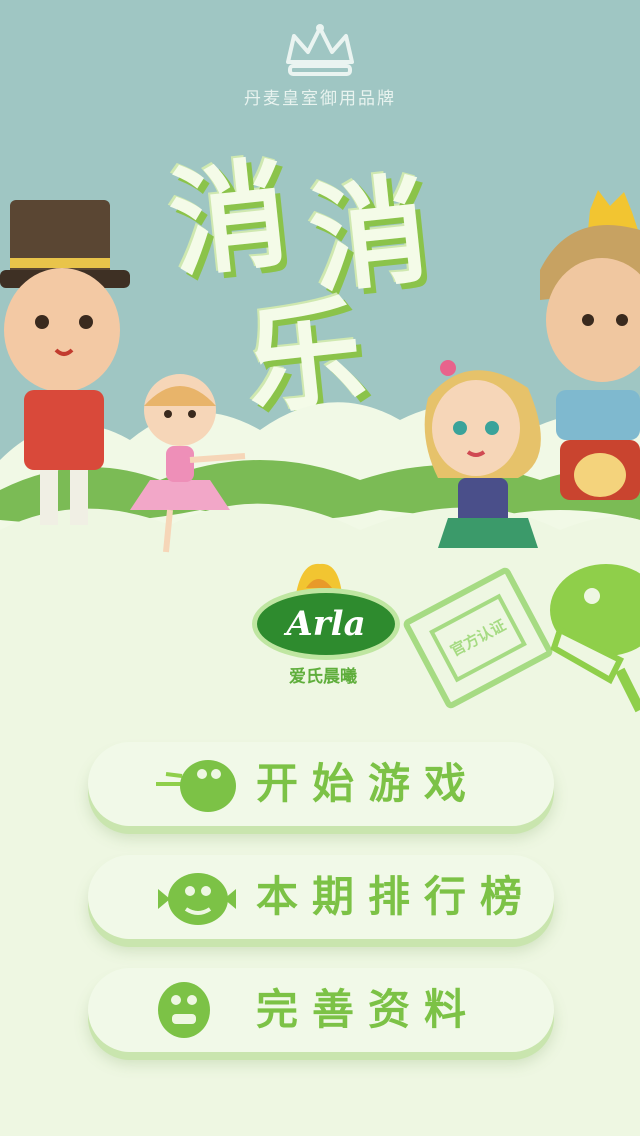 This screenshot has width=640, height=1136. What do you see at coordinates (65, 362) in the screenshot?
I see `soldier-character` at bounding box center [65, 362].